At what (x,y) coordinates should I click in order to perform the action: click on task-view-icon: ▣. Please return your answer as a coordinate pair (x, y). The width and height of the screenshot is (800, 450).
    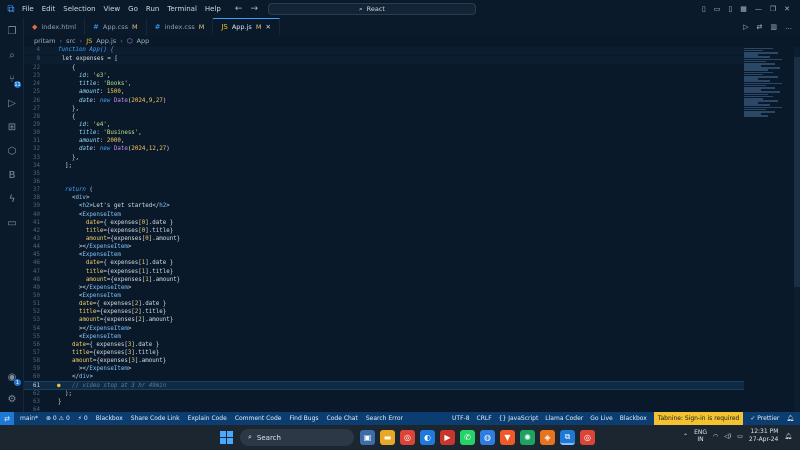
    Looking at the image, I should click on (367, 437).